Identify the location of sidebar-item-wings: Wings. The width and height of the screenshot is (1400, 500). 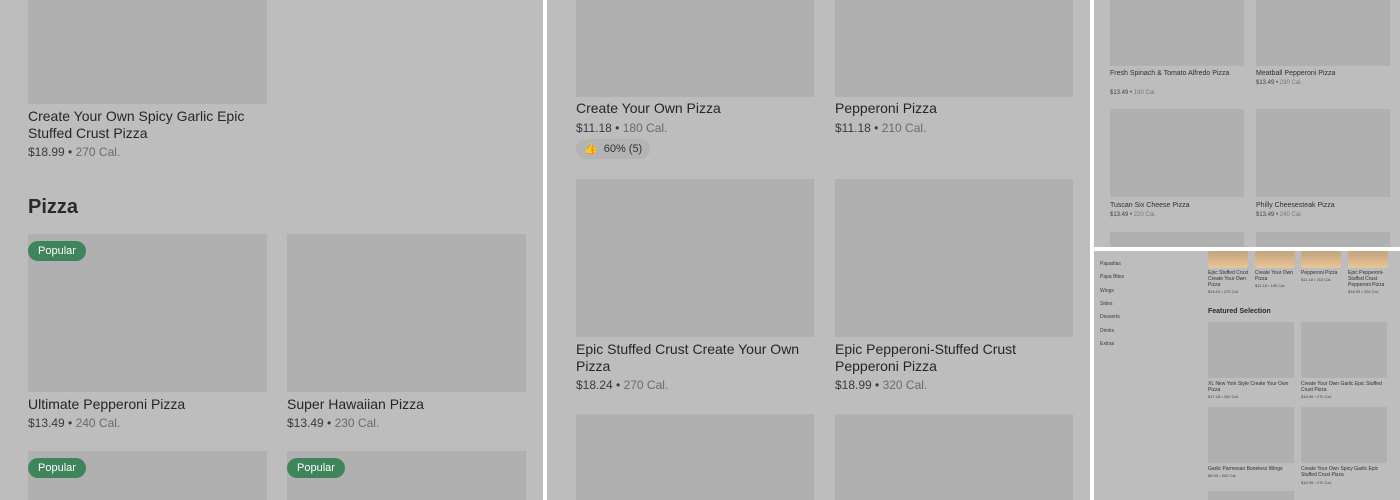
(1107, 291).